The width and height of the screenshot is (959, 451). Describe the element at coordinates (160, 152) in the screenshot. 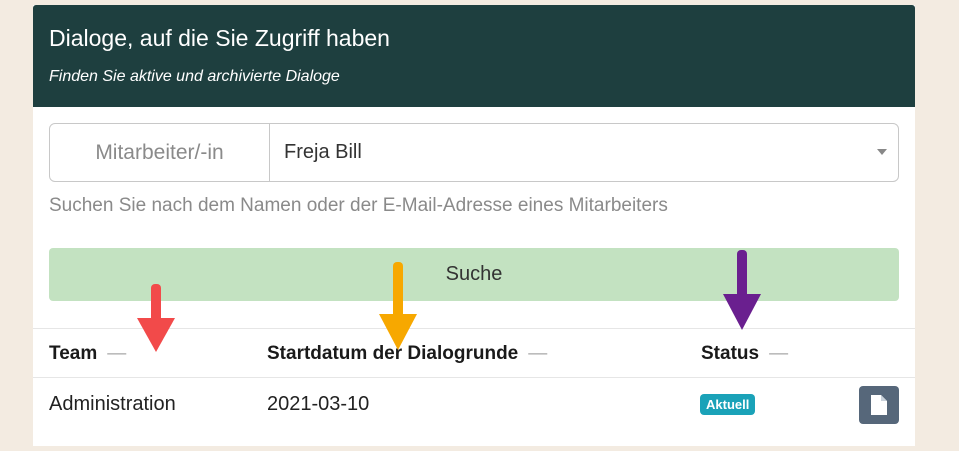

I see `employee-select-label: Mitarbeiter/-in` at that location.